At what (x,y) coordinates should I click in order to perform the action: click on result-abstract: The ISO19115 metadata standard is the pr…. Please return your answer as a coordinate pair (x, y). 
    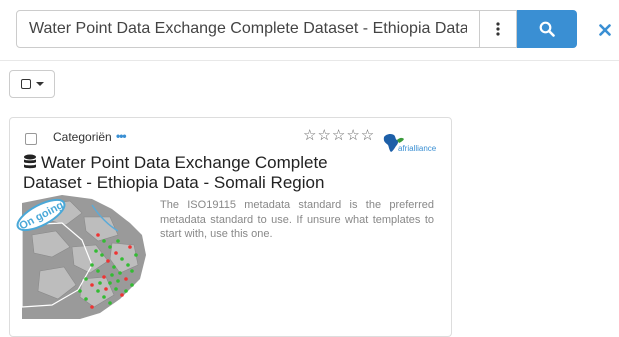
    Looking at the image, I should click on (297, 219).